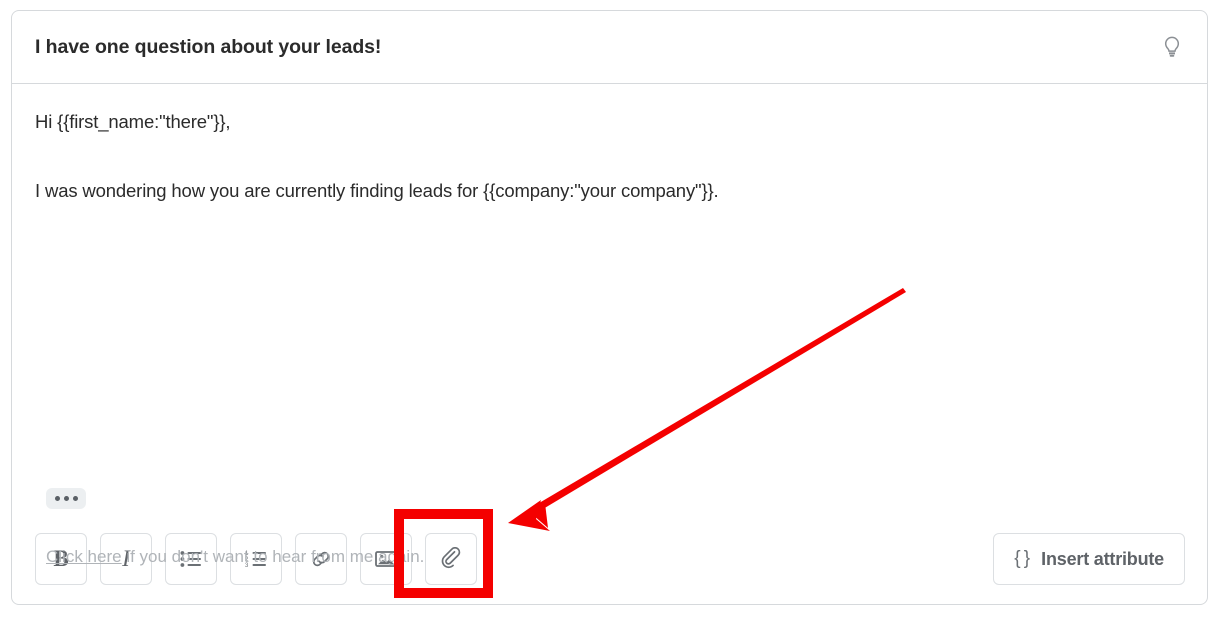 The image size is (1220, 618). I want to click on unsubscribe-link: Click here, so click(84, 556).